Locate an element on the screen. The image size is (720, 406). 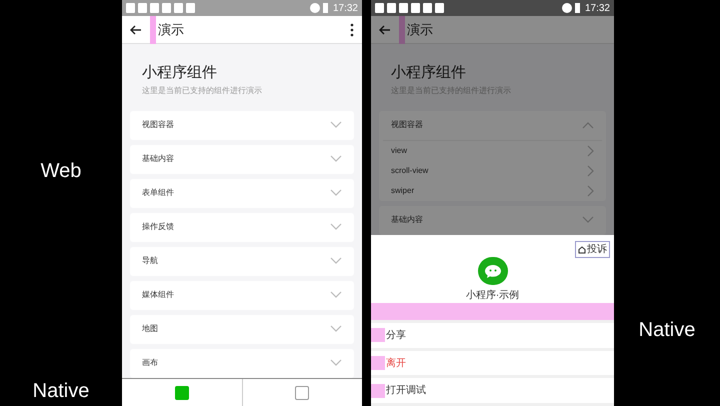
section-header: 地图 is located at coordinates (242, 329).